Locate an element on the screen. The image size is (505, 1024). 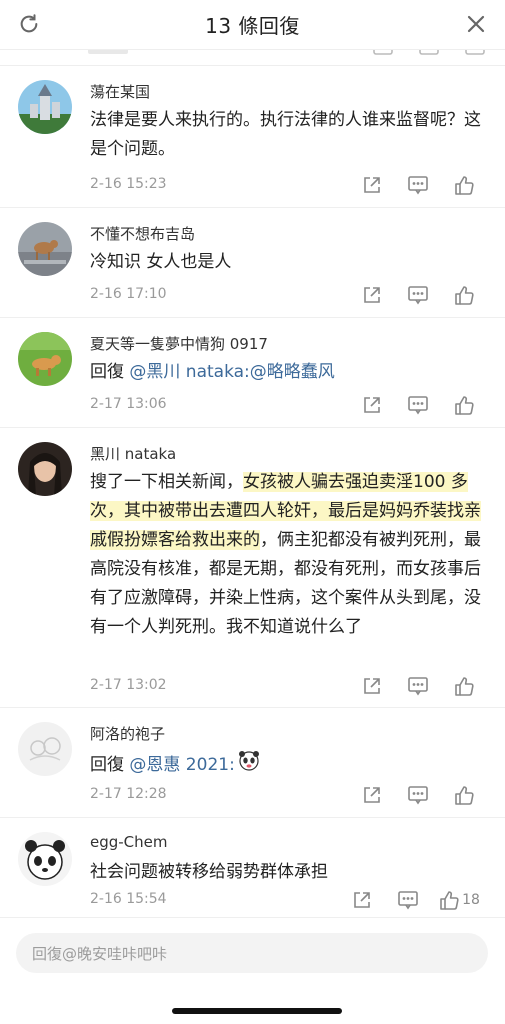
username: 不懂不想布吉岛 is located at coordinates (142, 233).